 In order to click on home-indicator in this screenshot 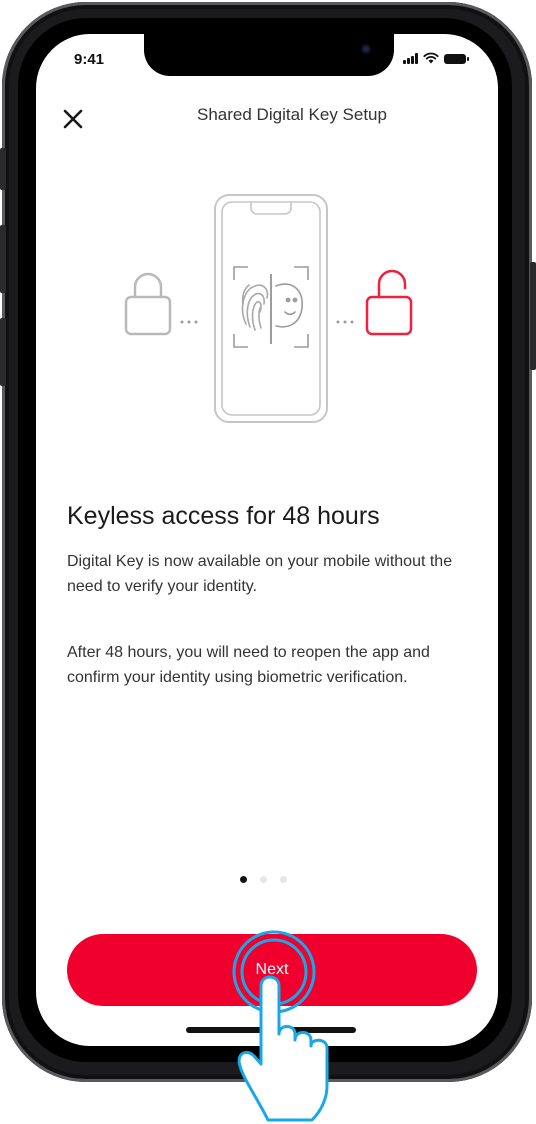, I will do `click(271, 1030)`.